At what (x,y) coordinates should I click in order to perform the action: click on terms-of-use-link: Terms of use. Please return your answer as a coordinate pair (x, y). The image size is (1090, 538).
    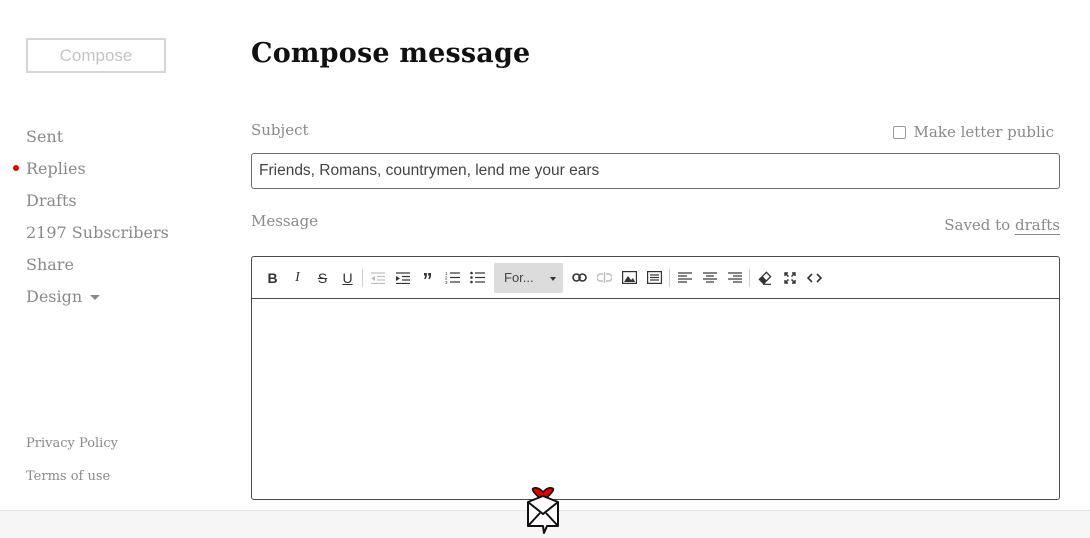
    Looking at the image, I should click on (72, 483).